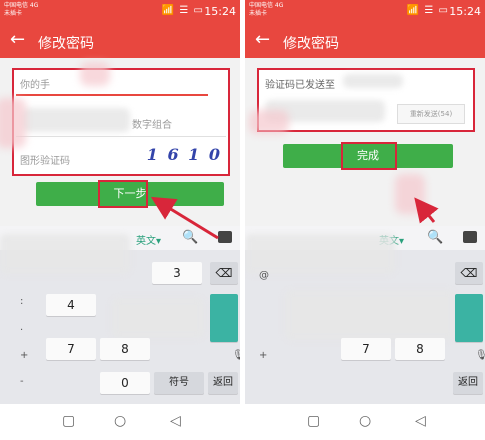  I want to click on key-0: 0, so click(125, 383).